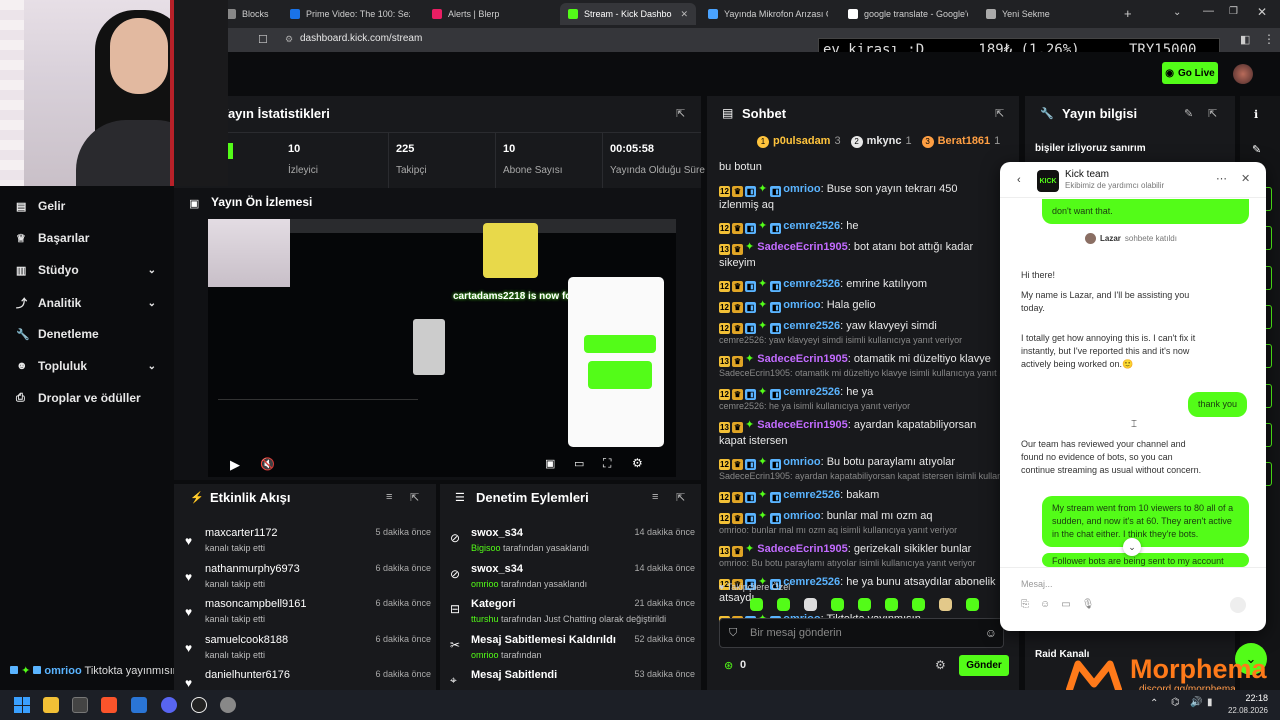 This screenshot has height=720, width=1280. Describe the element at coordinates (486, 548) in the screenshot. I see `moderation-actor: Bigisoo` at that location.